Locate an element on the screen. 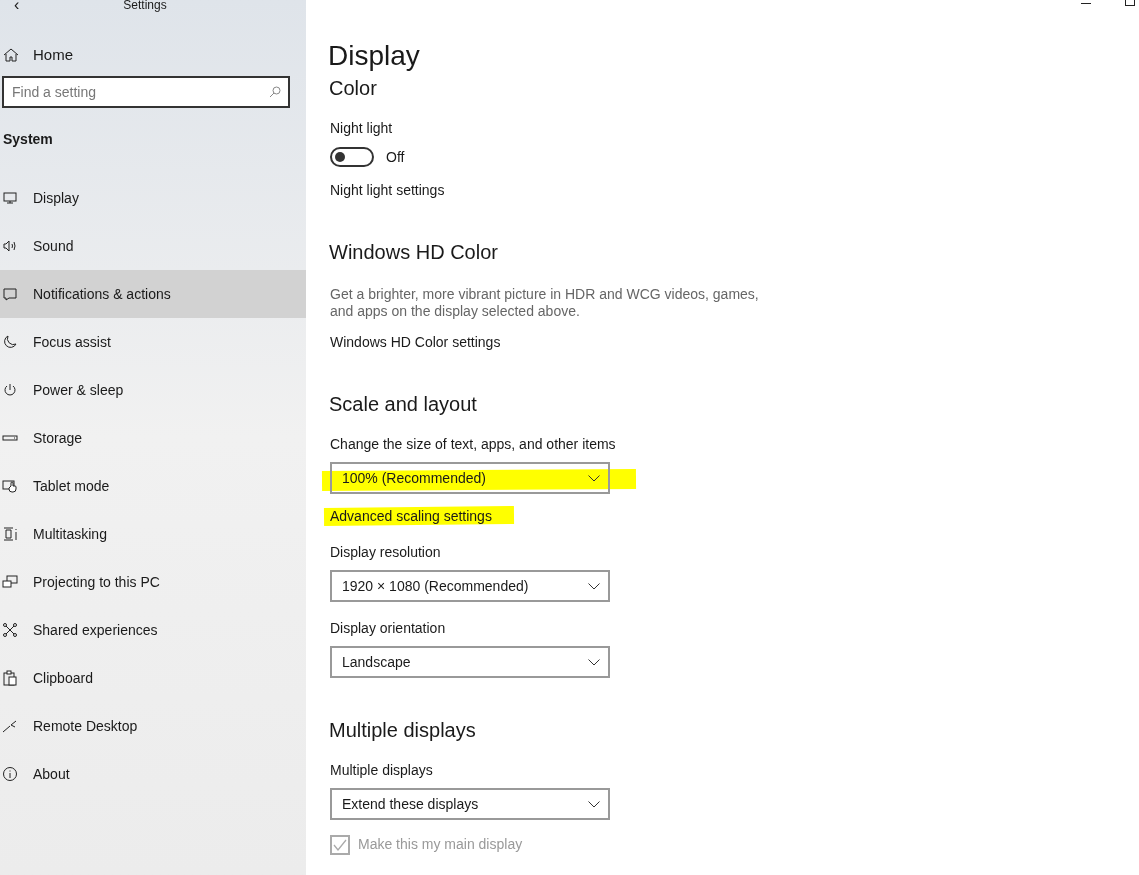 The height and width of the screenshot is (875, 1139). field-label: Display orientation is located at coordinates (388, 628).